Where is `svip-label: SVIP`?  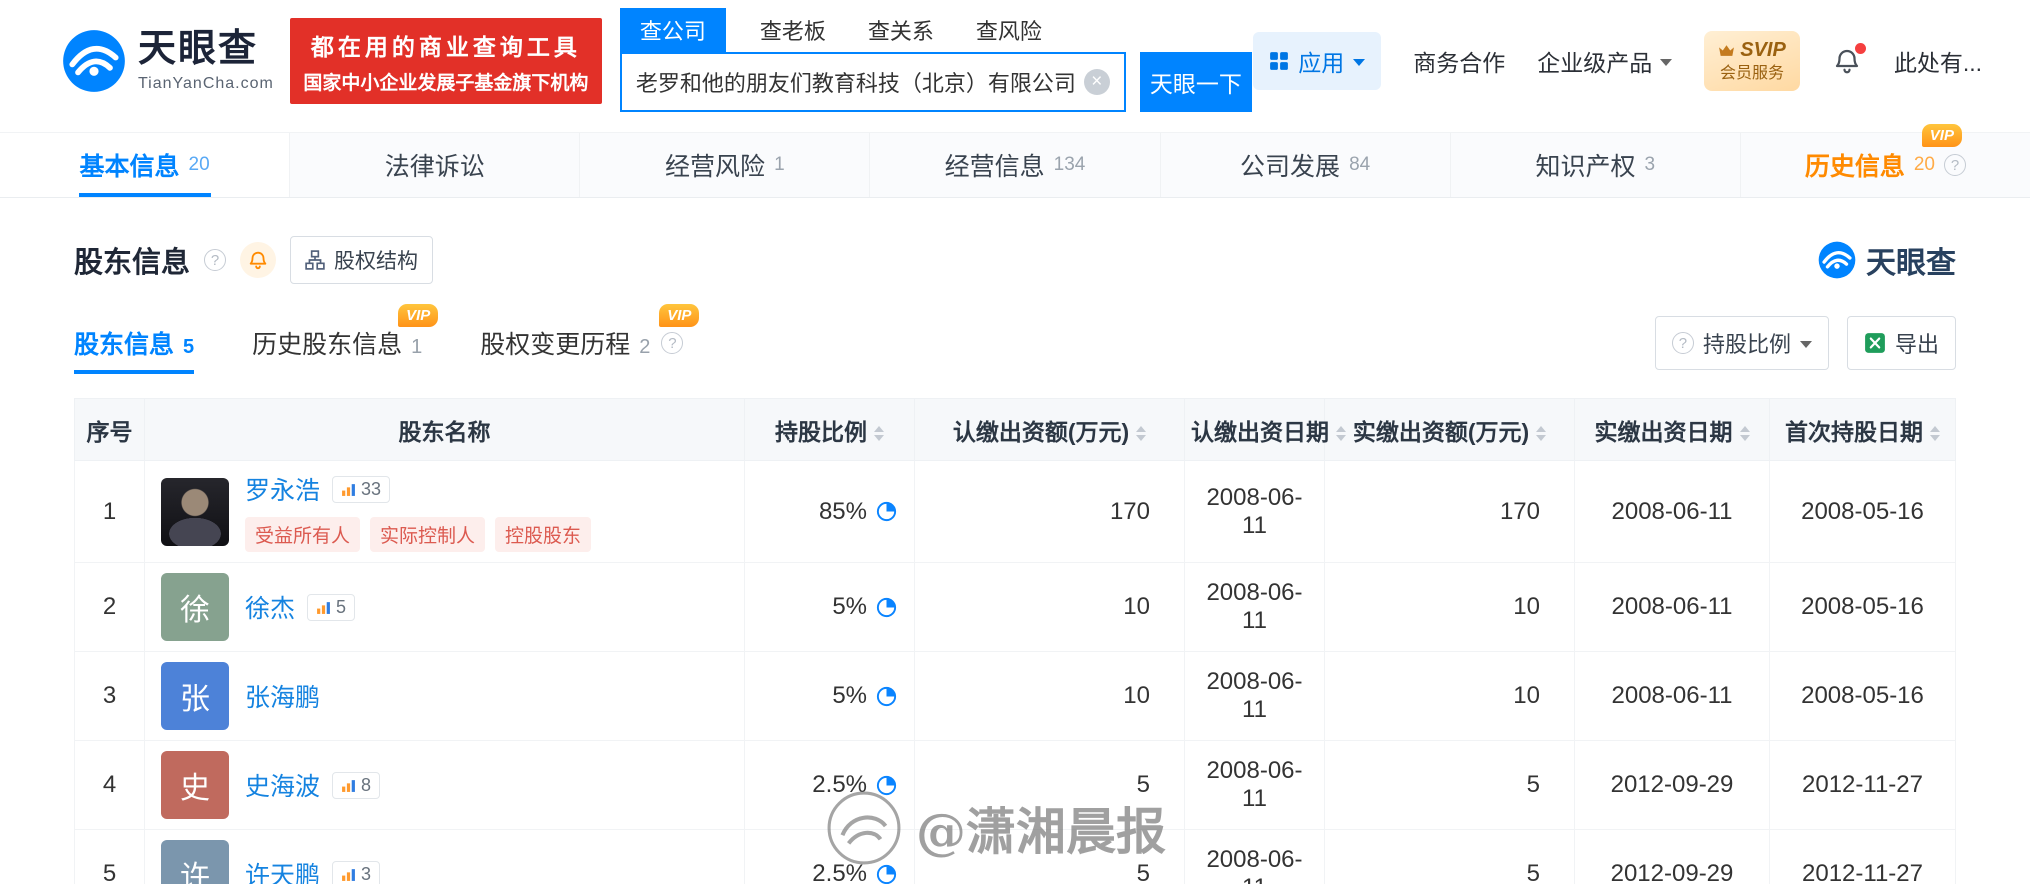 svip-label: SVIP is located at coordinates (1763, 50).